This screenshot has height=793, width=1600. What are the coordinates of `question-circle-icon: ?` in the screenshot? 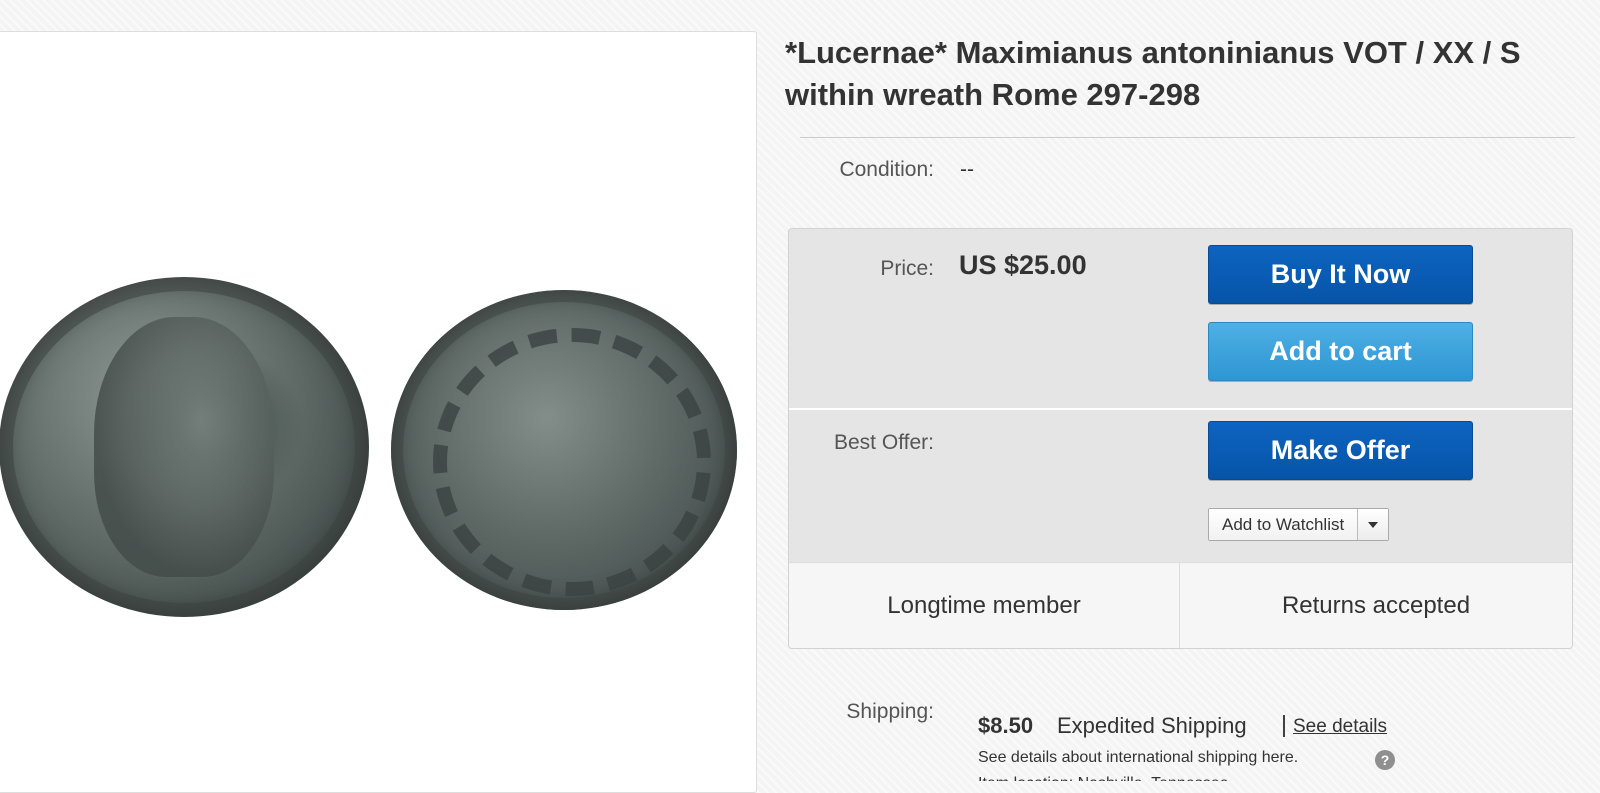 It's located at (1385, 760).